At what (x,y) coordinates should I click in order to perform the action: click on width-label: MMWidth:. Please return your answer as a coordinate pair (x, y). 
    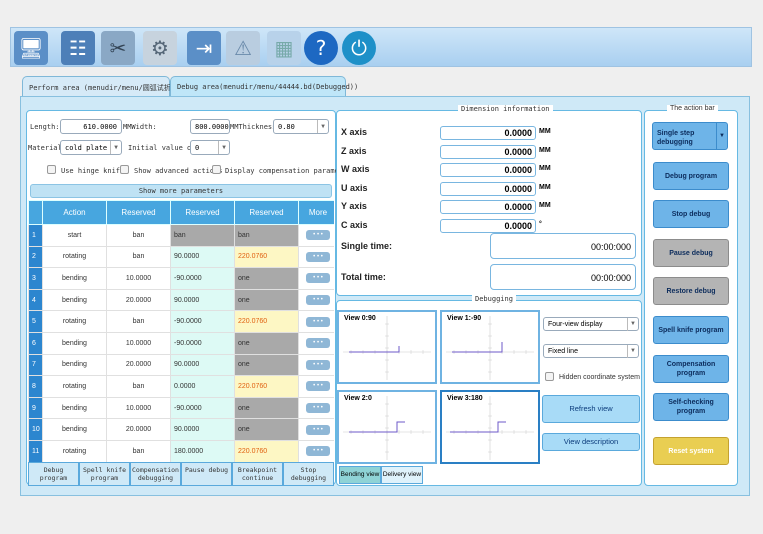
    Looking at the image, I should click on (140, 127).